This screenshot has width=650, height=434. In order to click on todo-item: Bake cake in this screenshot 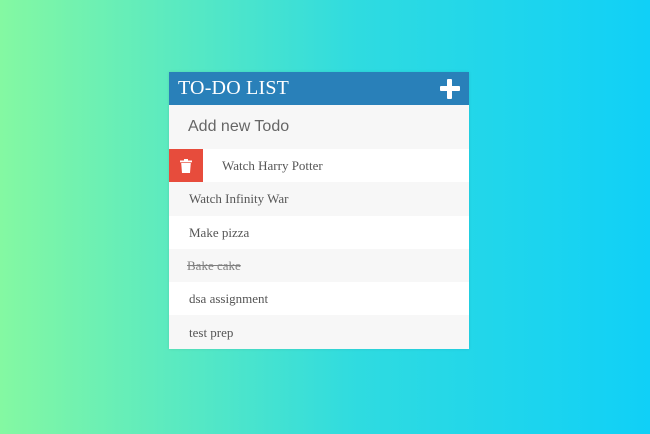, I will do `click(319, 265)`.